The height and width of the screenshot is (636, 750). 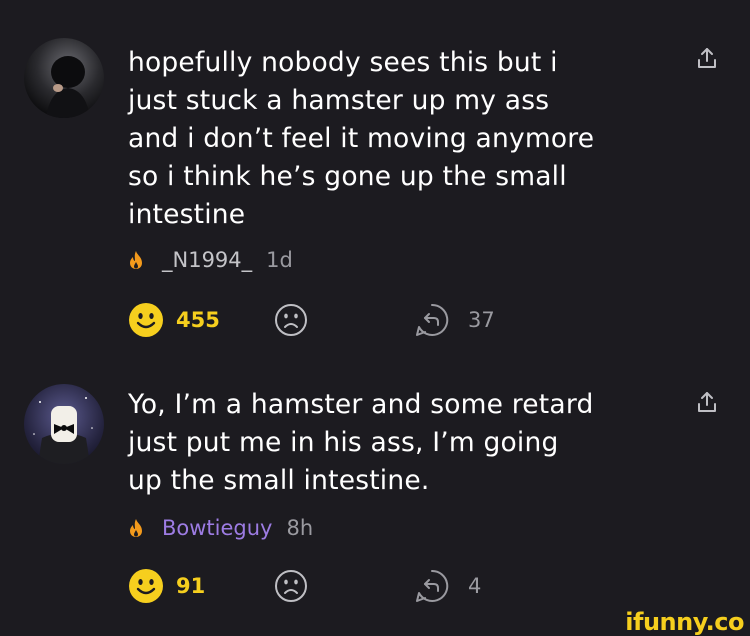 I want to click on comment-meta: Bowtieguy 8h, so click(x=220, y=528).